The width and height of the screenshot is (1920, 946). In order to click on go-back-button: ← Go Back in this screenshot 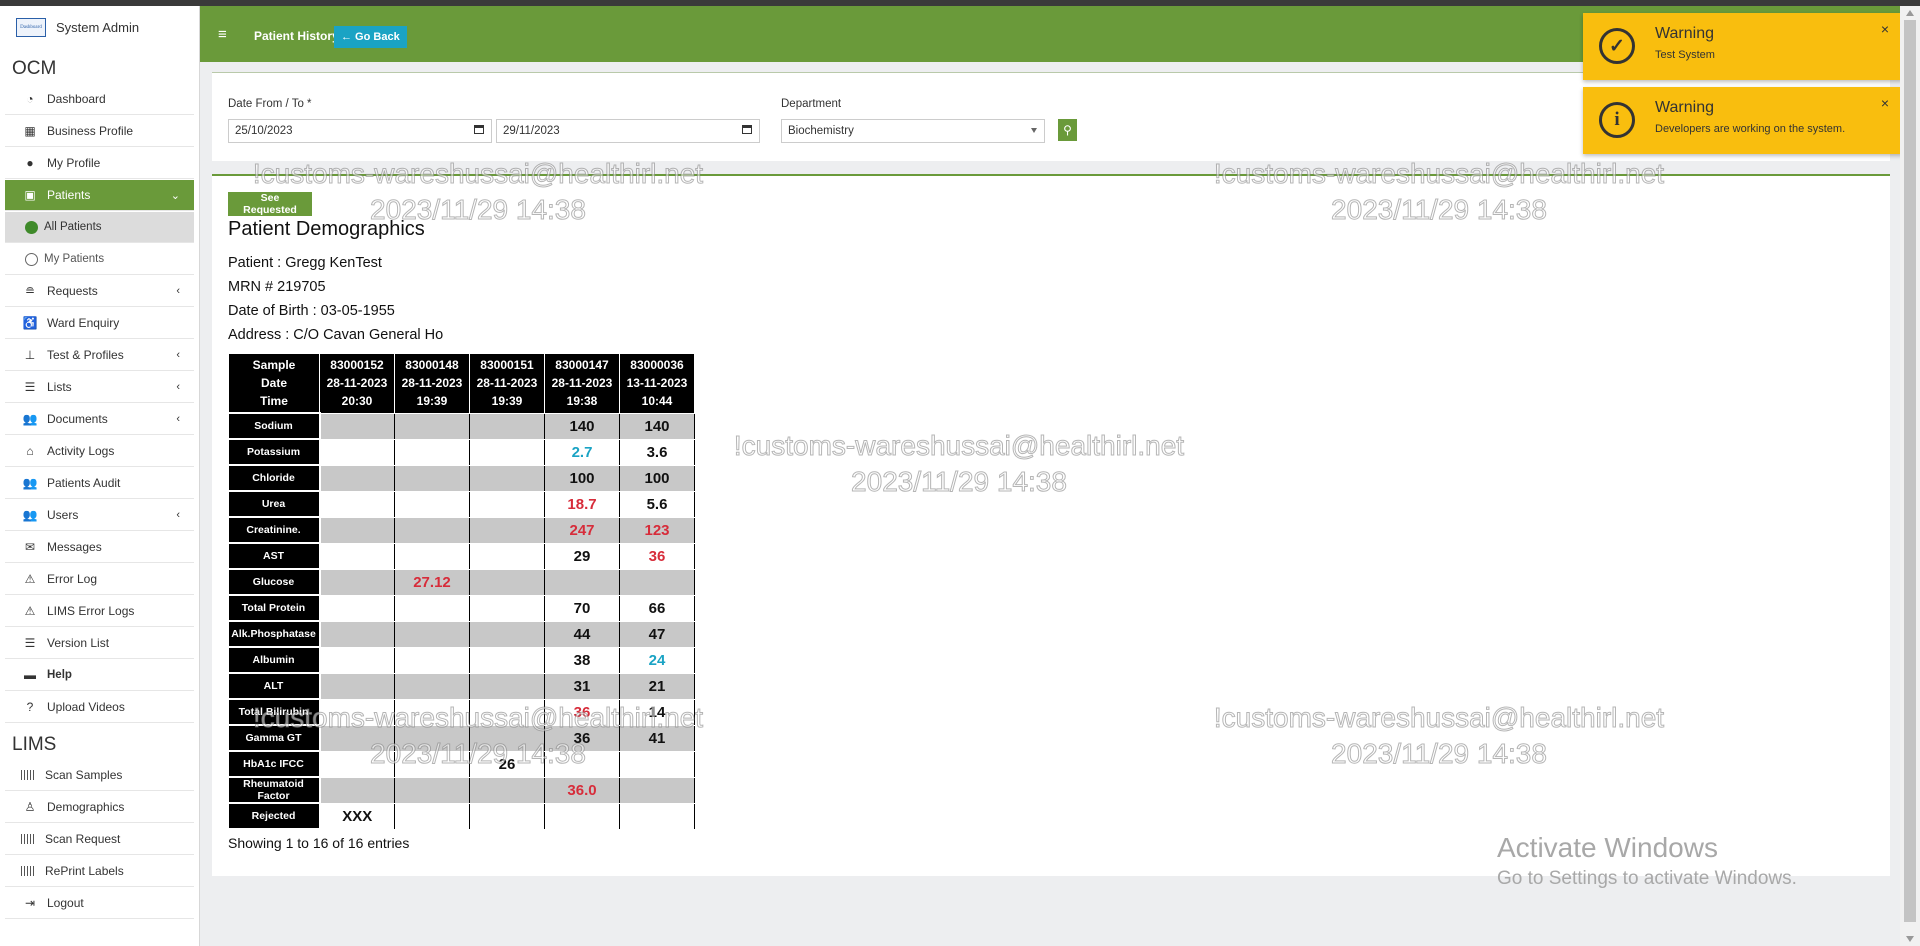, I will do `click(370, 37)`.